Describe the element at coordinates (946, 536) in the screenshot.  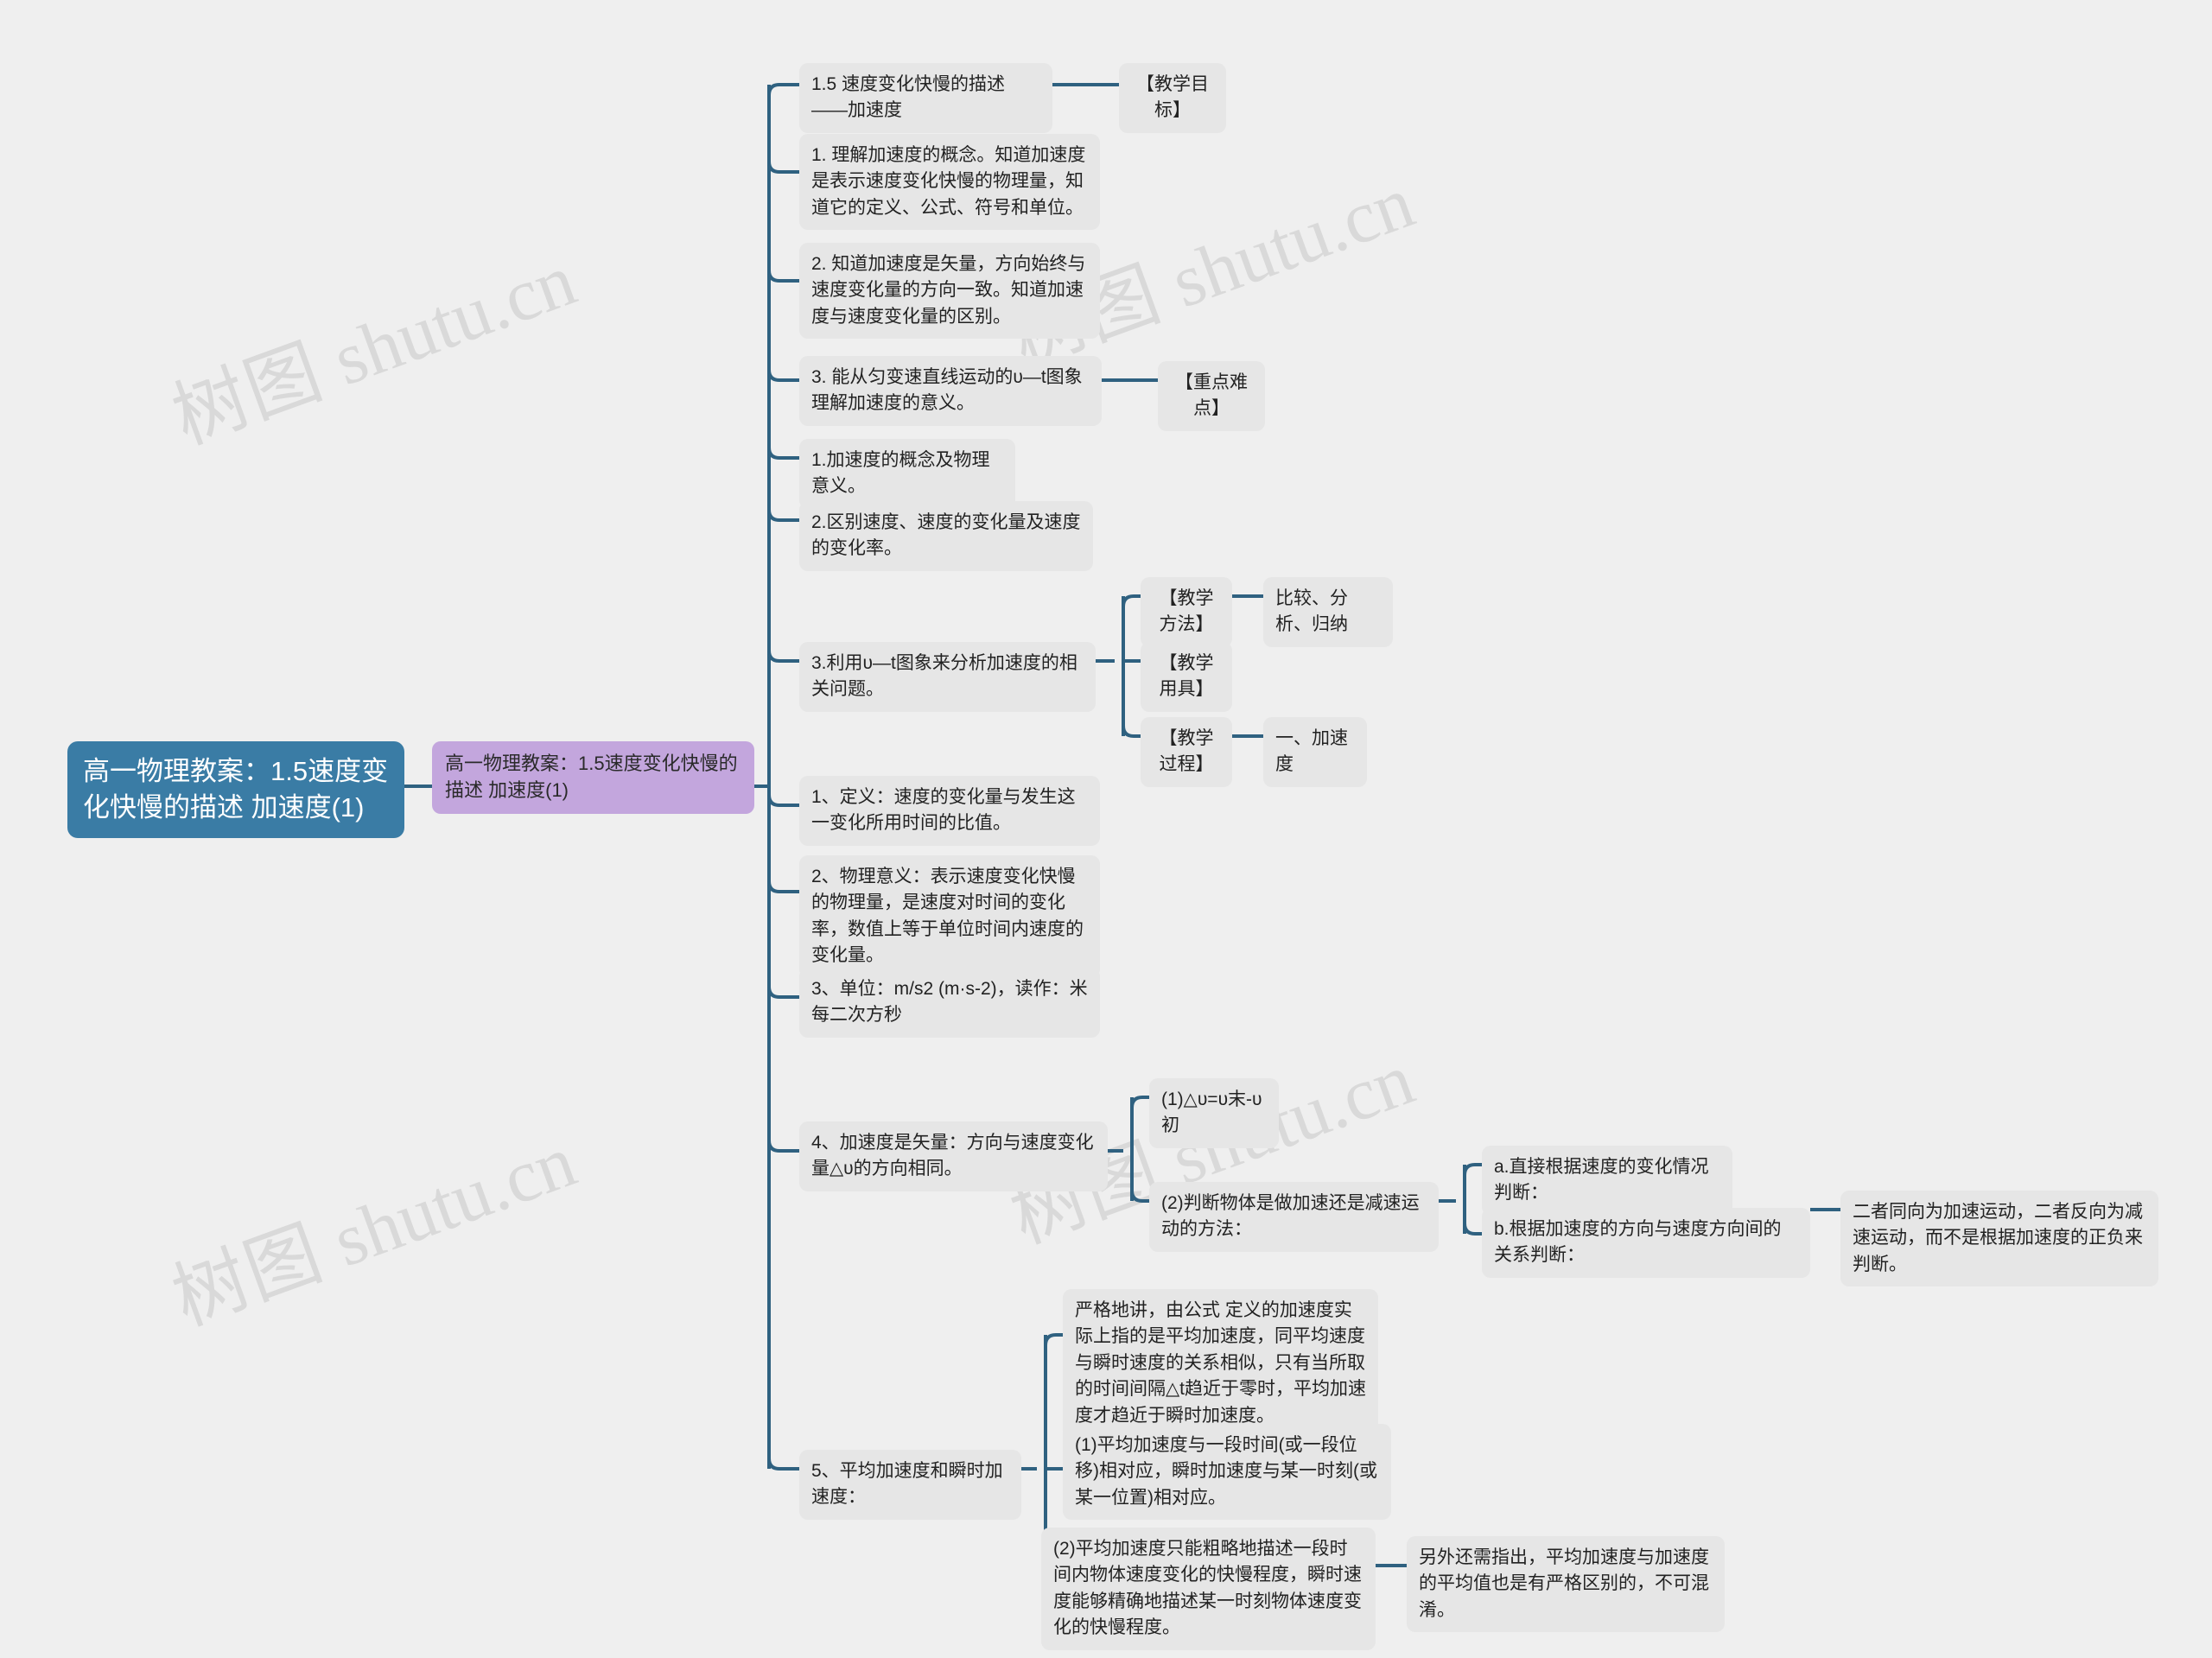
I see `node-key-2: 2.区别速度、速度的变化量及速度的变化率。` at that location.